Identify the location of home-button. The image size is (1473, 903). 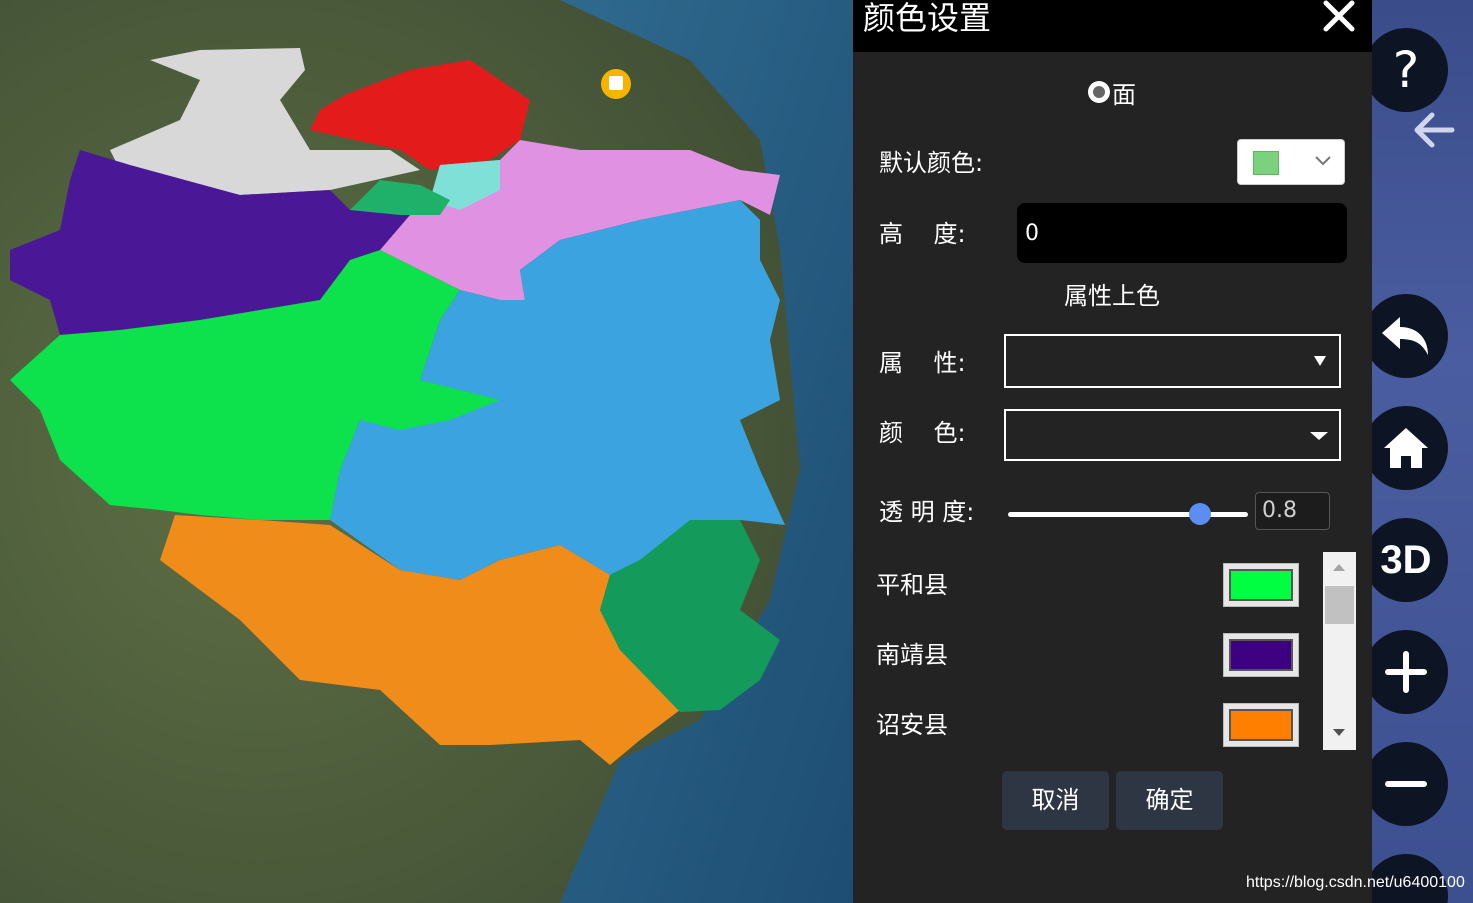
(1410, 448).